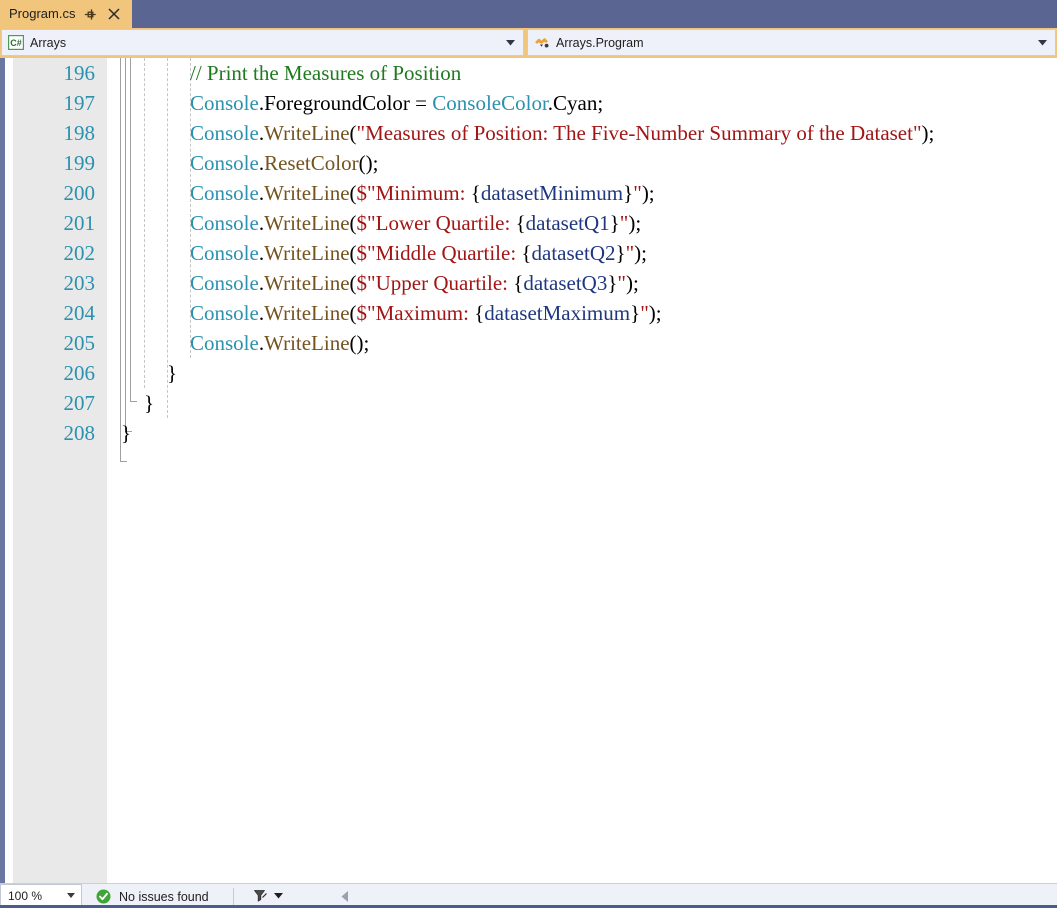  I want to click on code-token: $"Maximum:, so click(415, 313).